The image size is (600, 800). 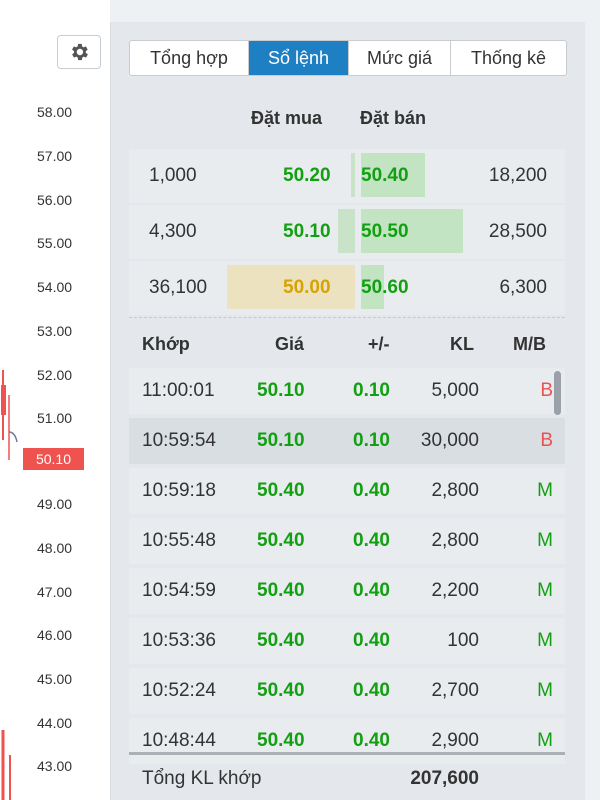 What do you see at coordinates (385, 287) in the screenshot?
I see `ask-price: 50.60` at bounding box center [385, 287].